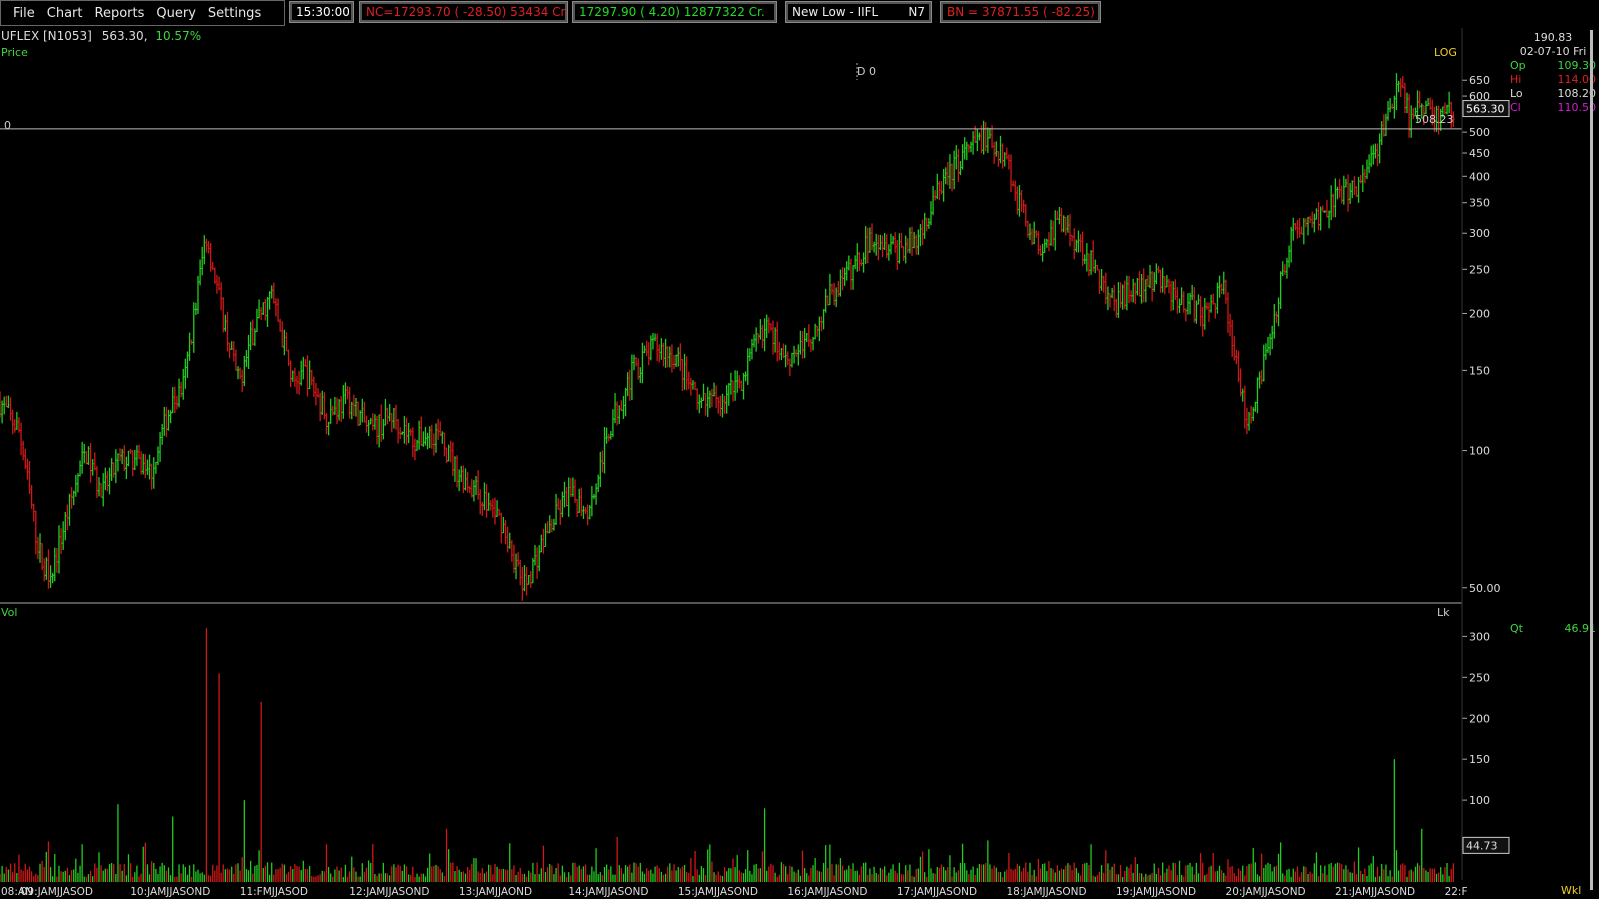 The width and height of the screenshot is (1599, 899). Describe the element at coordinates (1516, 79) in the screenshot. I see `high-label: Hi` at that location.